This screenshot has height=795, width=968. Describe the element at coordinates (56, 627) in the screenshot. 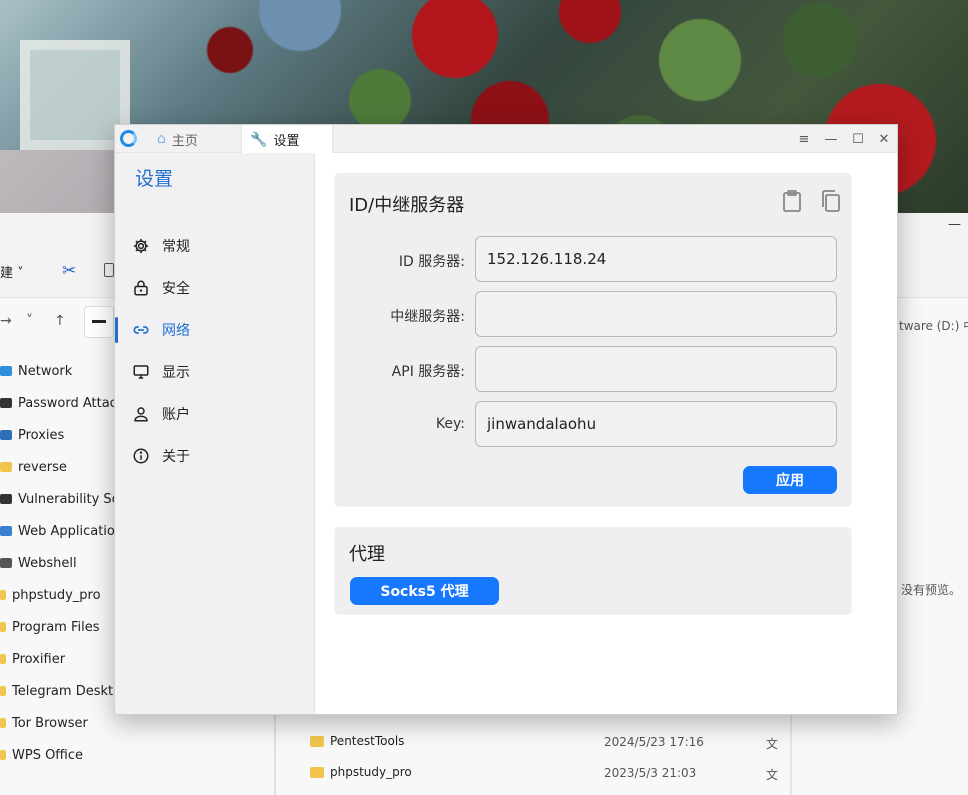

I see `sidebar-item-label: Program Files` at that location.